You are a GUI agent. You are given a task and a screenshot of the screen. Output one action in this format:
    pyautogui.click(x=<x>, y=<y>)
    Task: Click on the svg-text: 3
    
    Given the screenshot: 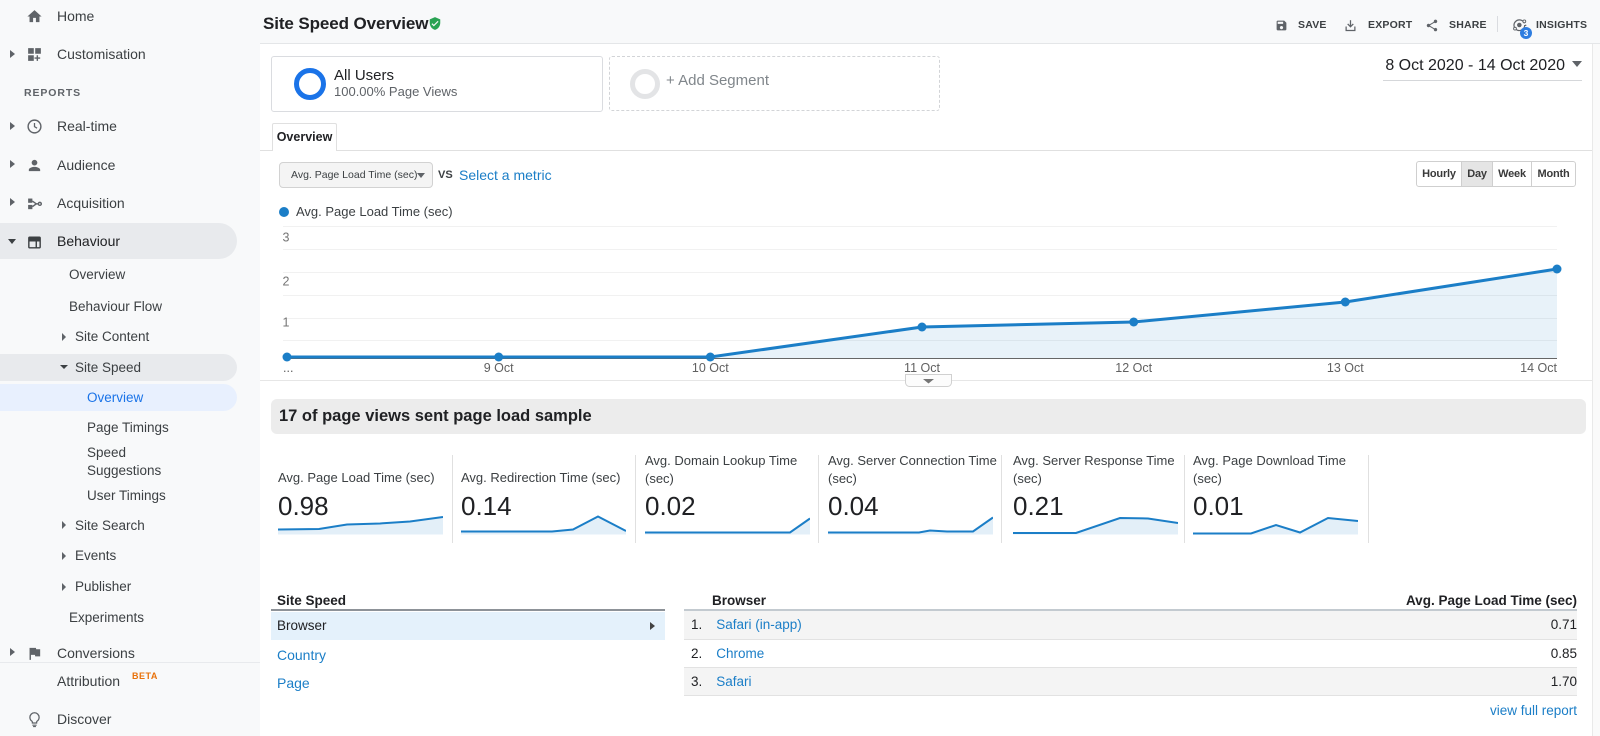 What is the action you would take?
    pyautogui.click(x=286, y=238)
    